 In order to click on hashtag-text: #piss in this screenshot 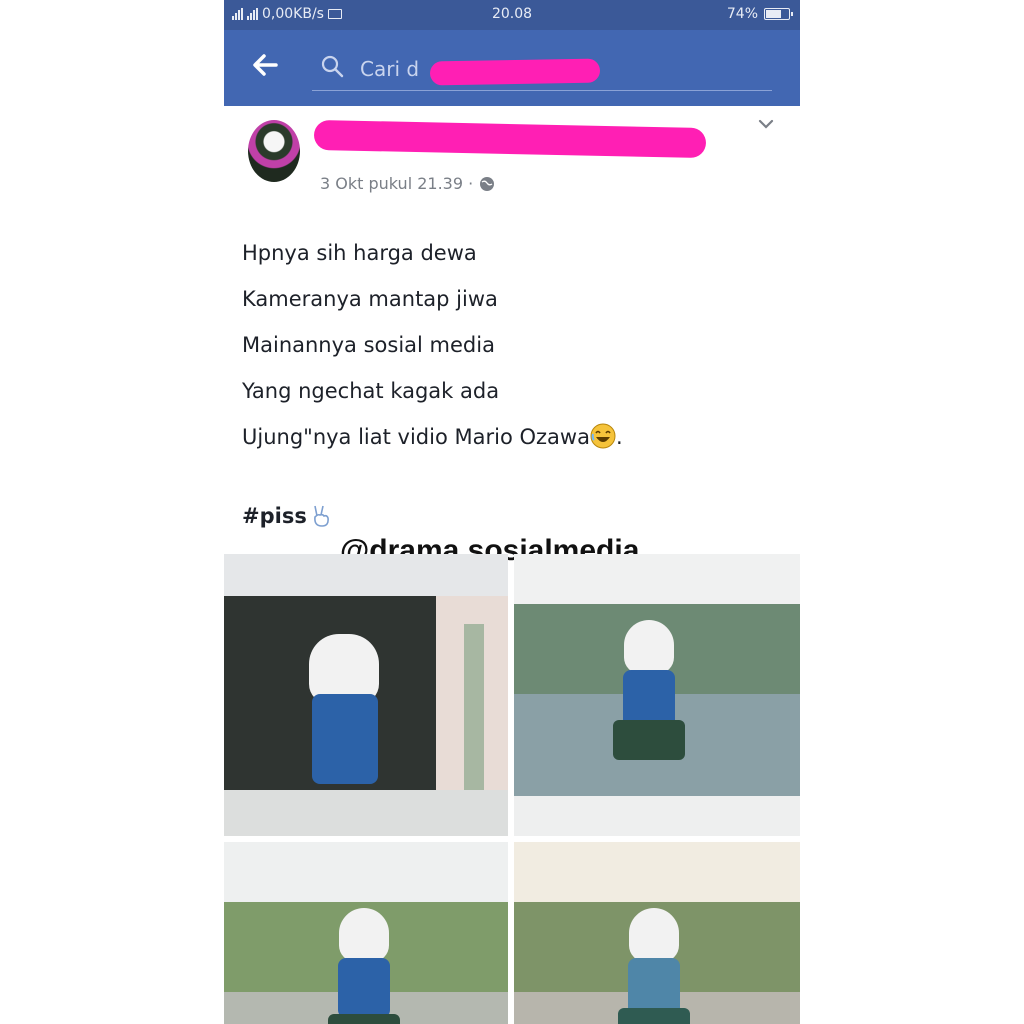, I will do `click(274, 516)`.